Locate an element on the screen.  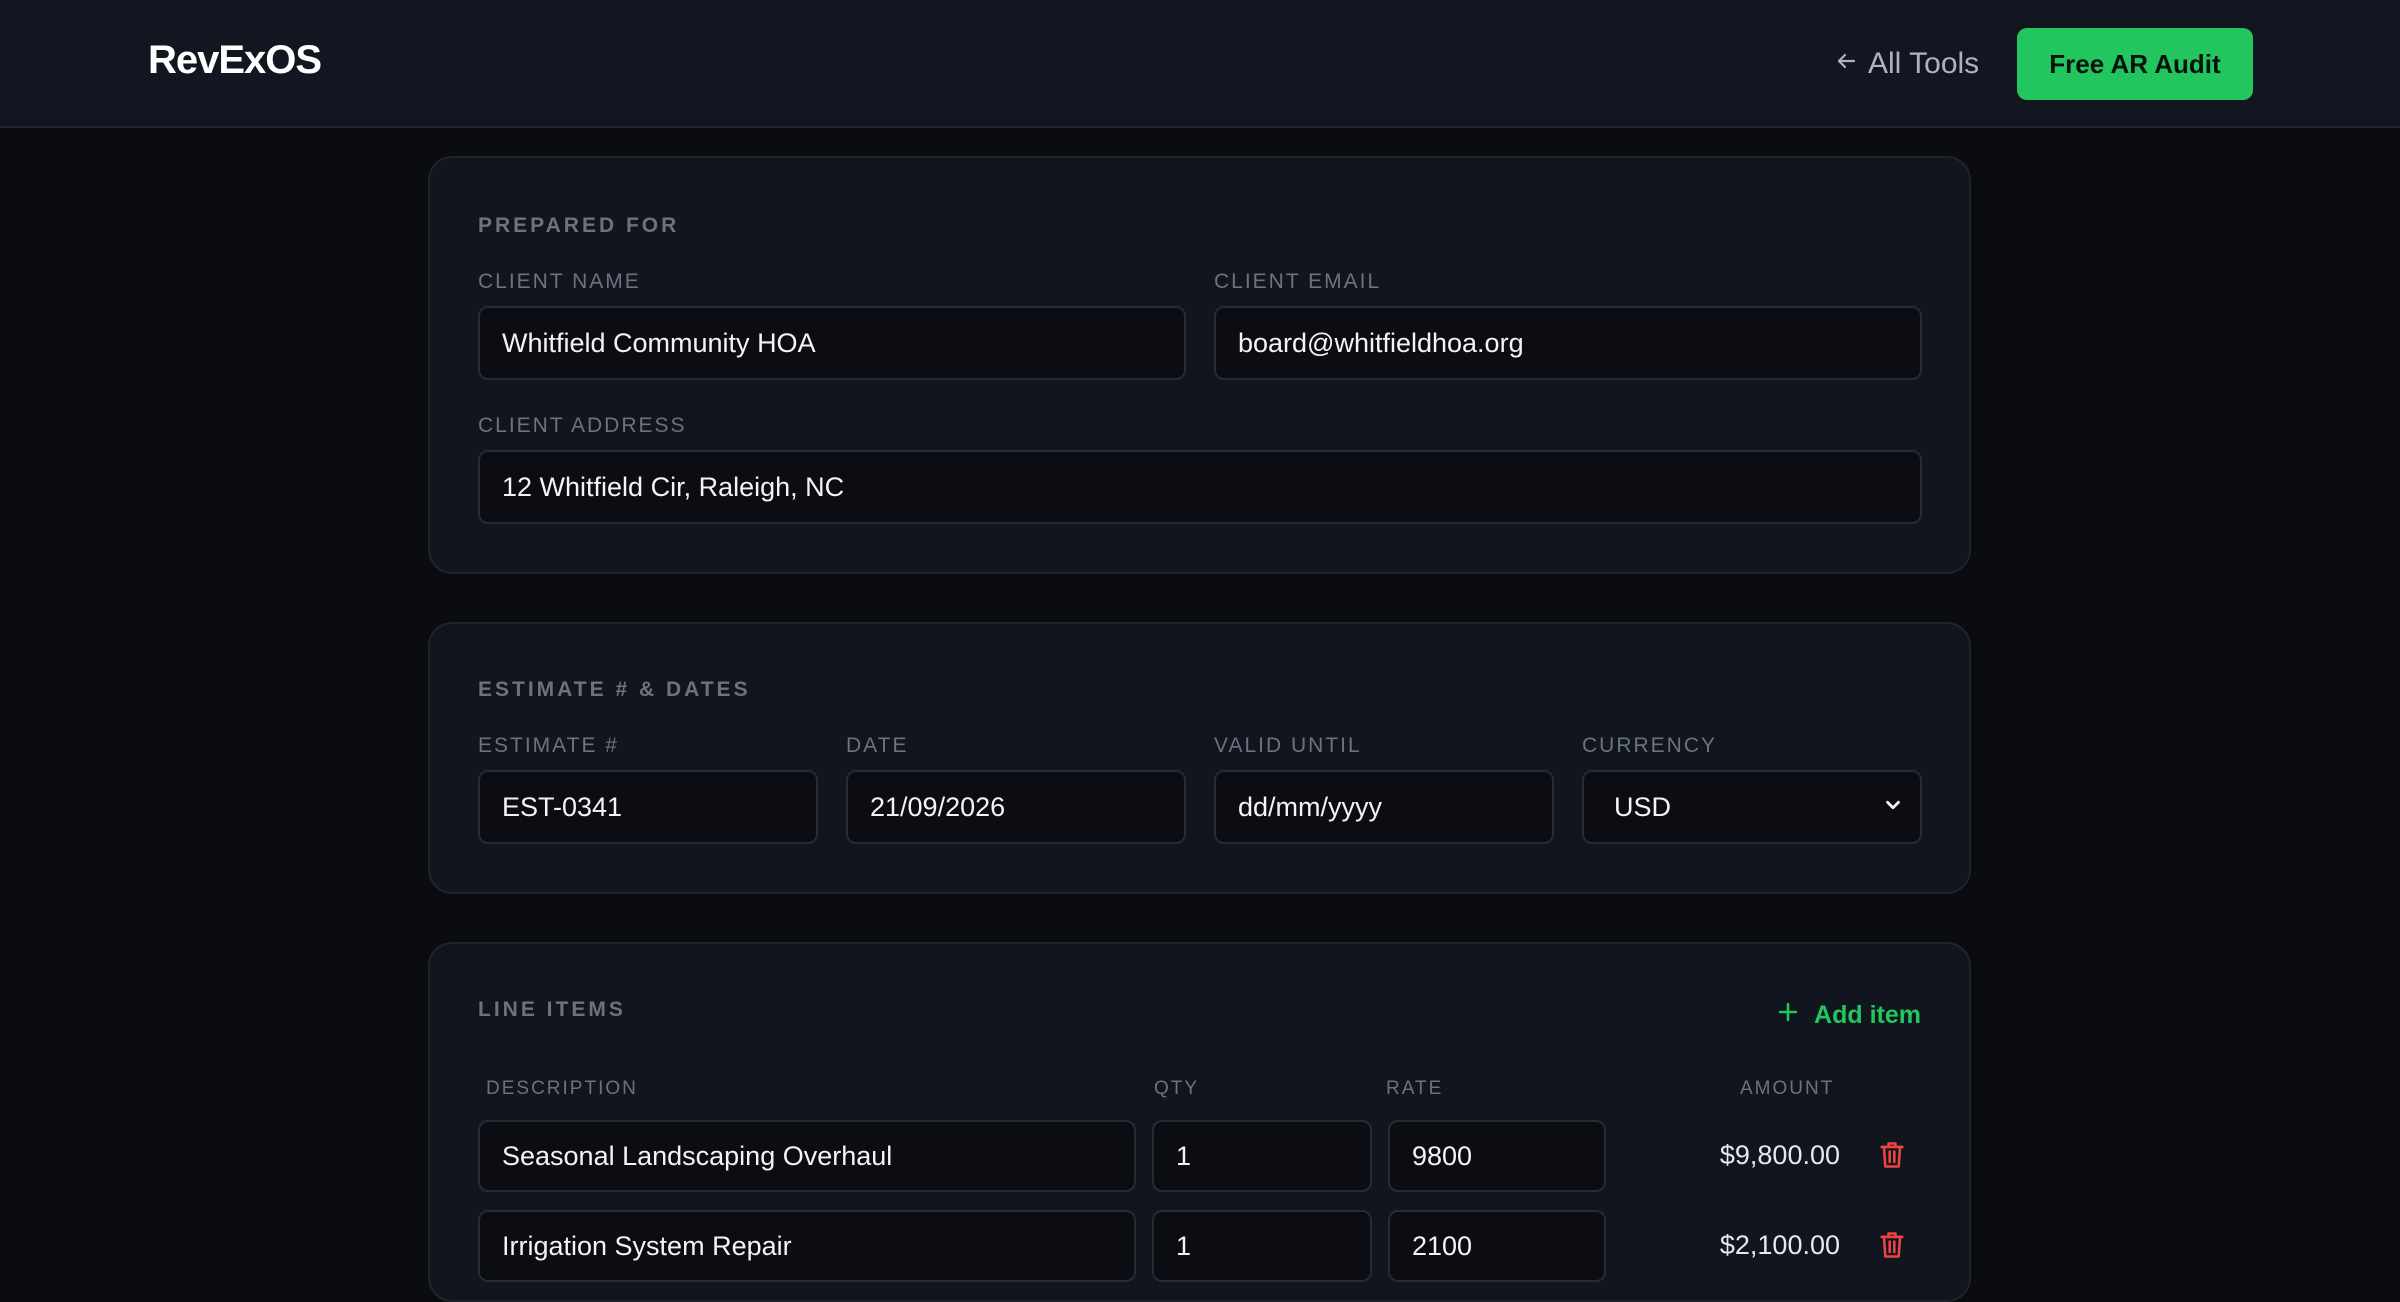
column-header-rate: RATE is located at coordinates (1415, 1088).